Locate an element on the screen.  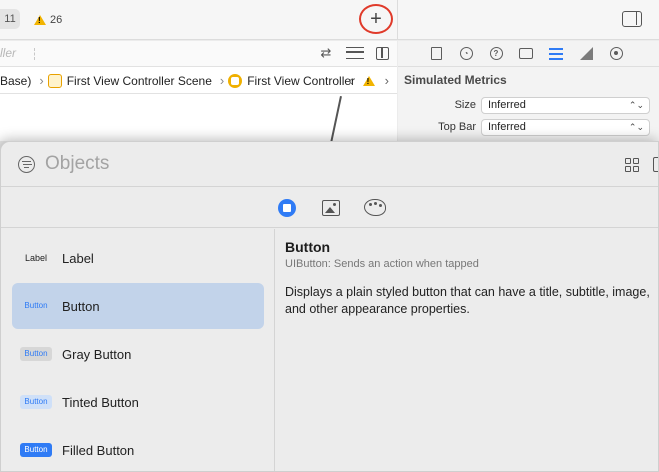
list-item-name: Button is located at coordinates (81, 306).